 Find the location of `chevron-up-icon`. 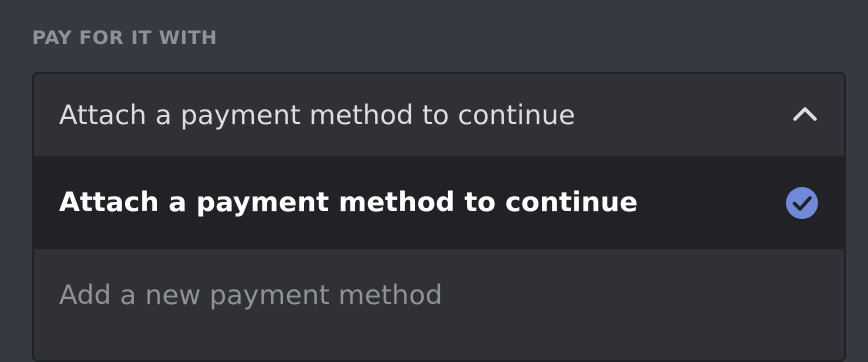

chevron-up-icon is located at coordinates (805, 113).